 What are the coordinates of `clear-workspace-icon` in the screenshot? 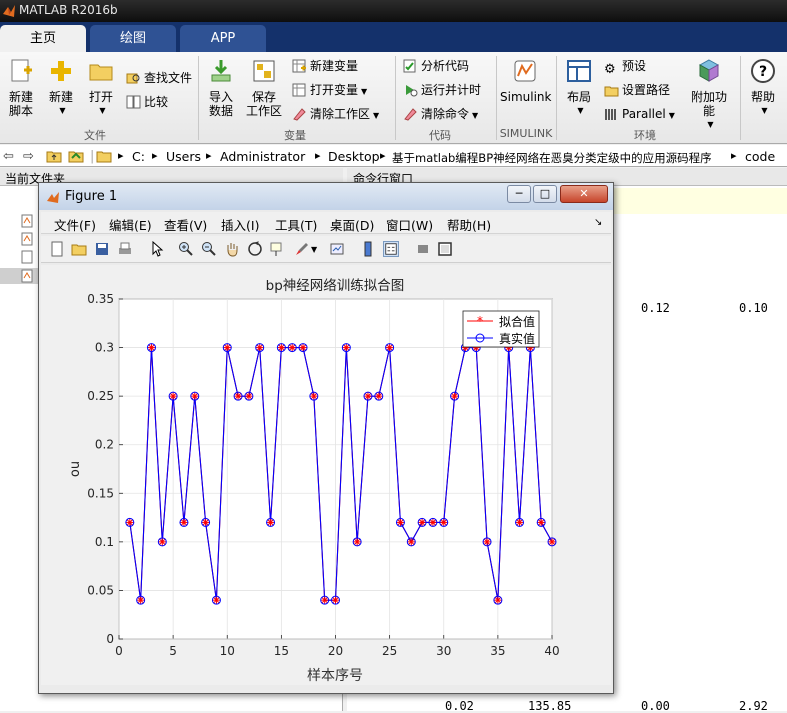 It's located at (299, 114).